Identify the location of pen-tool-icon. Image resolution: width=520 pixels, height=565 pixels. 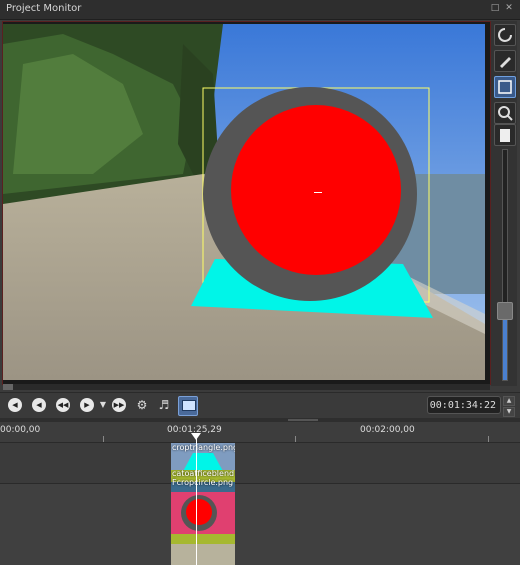
(505, 61).